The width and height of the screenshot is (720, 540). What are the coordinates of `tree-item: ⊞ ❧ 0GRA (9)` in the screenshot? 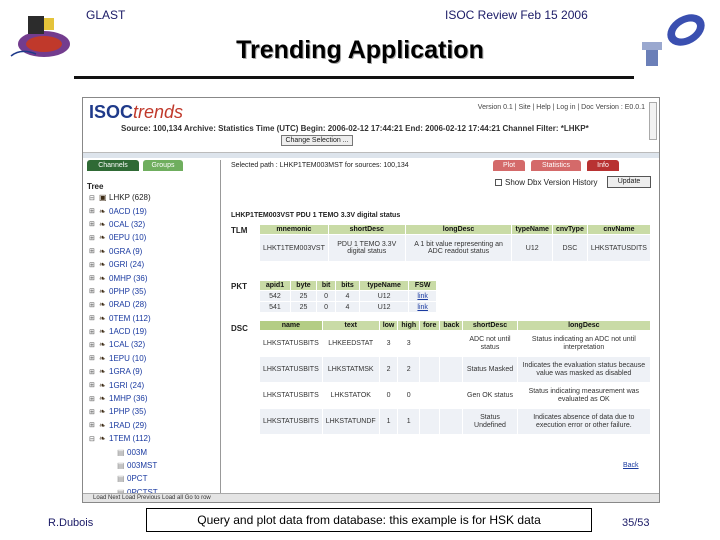 It's located at (154, 251).